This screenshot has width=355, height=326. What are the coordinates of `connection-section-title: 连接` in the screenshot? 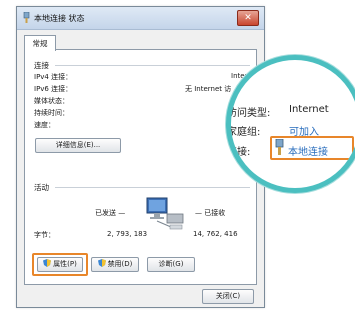 It's located at (41, 65).